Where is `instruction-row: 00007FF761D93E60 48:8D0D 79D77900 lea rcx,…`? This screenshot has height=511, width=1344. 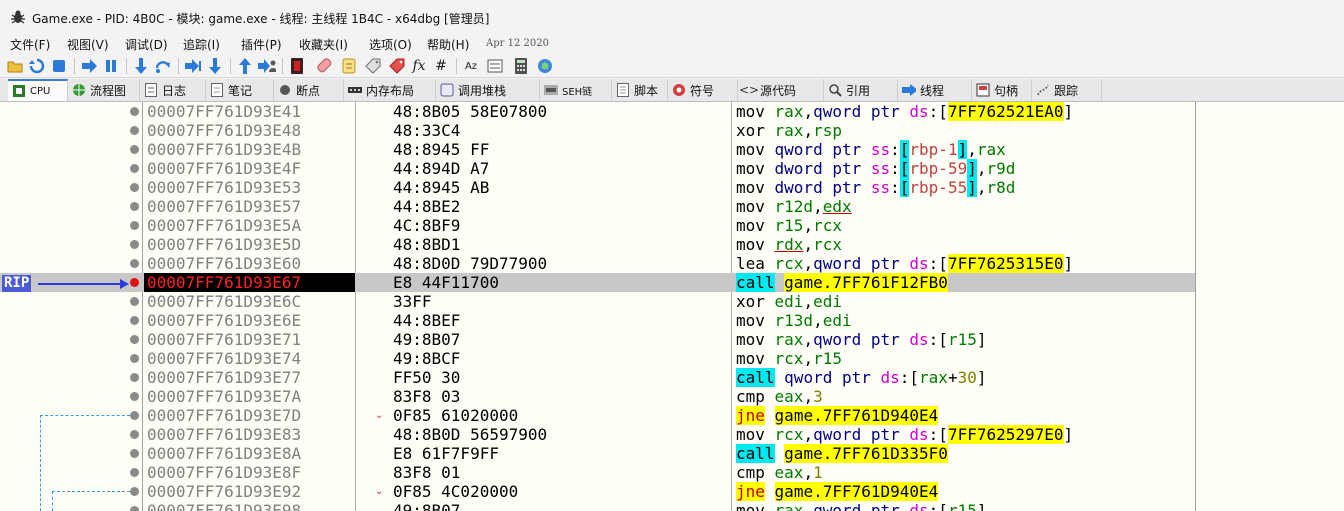 instruction-row: 00007FF761D93E60 48:8D0D 79D77900 lea rcx,… is located at coordinates (597, 263).